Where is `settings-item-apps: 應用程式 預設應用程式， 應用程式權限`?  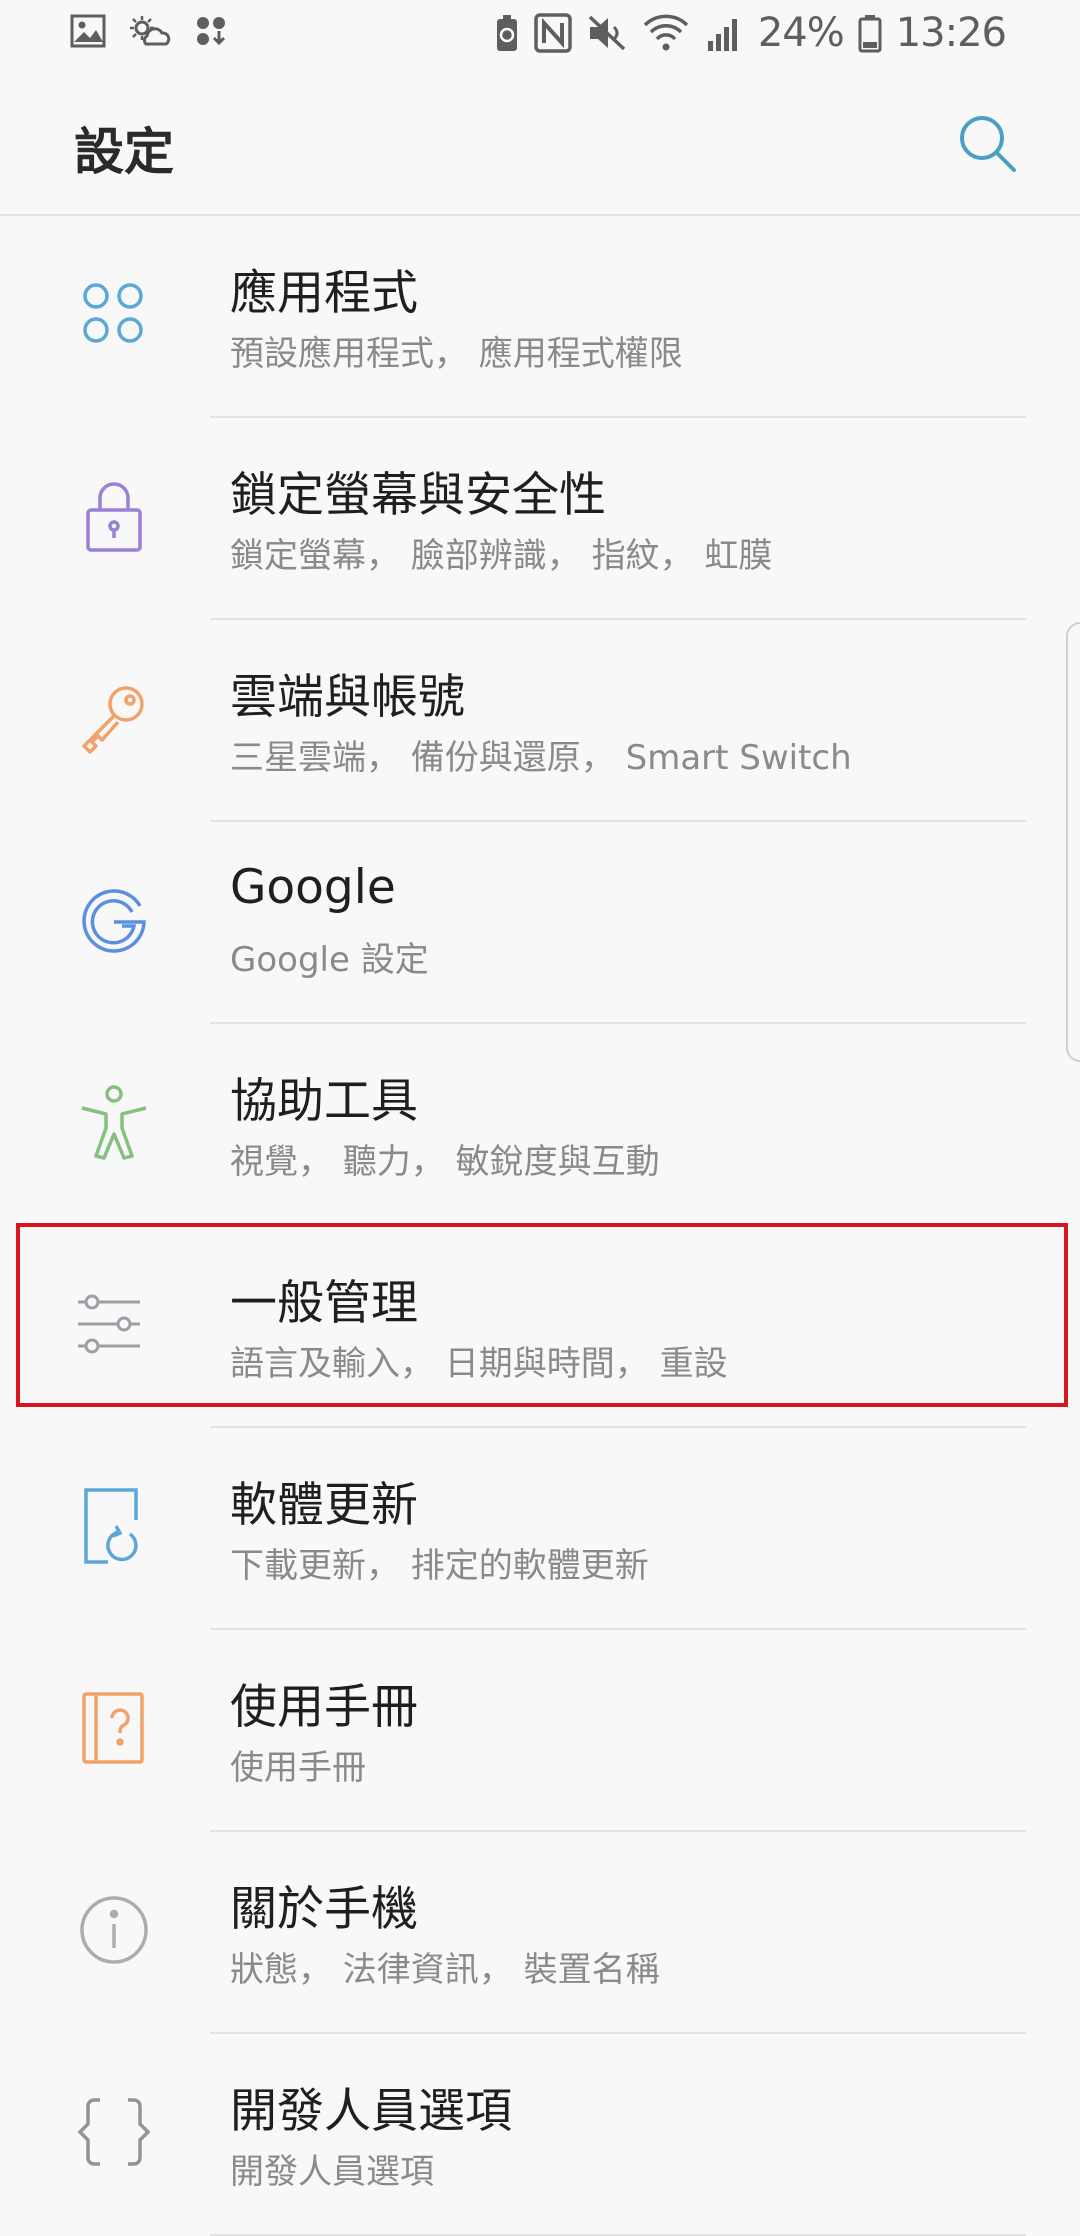 settings-item-apps: 應用程式 預設應用程式， 應用程式權限 is located at coordinates (540, 317).